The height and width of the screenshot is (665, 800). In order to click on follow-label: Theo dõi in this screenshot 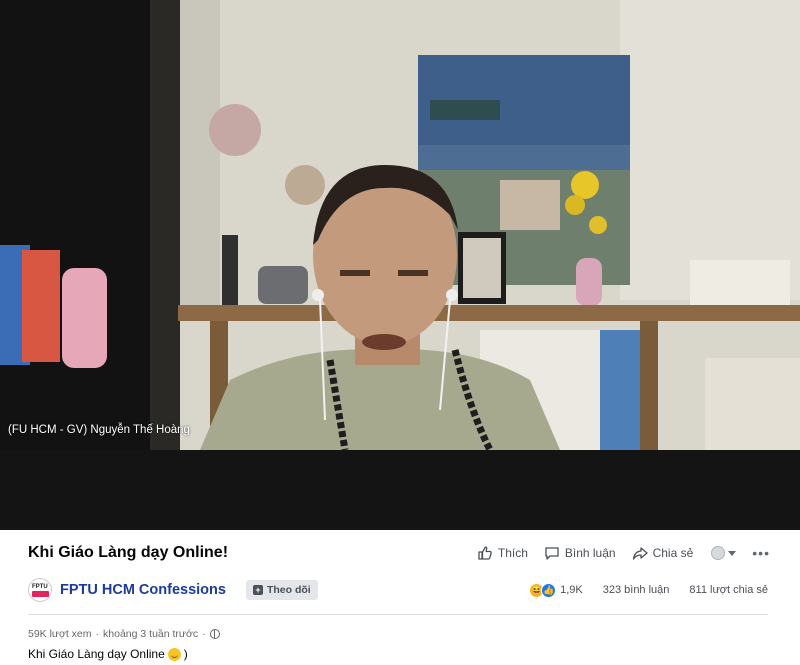, I will do `click(288, 590)`.